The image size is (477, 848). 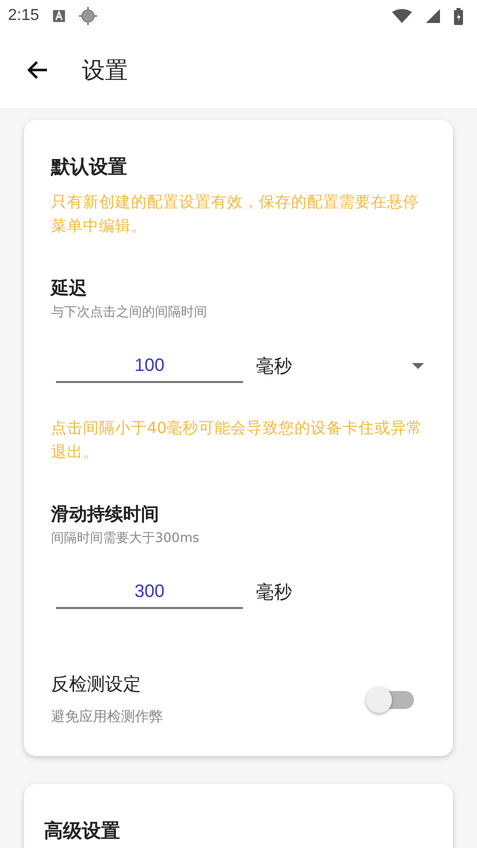 What do you see at coordinates (433, 16) in the screenshot?
I see `signal-icon` at bounding box center [433, 16].